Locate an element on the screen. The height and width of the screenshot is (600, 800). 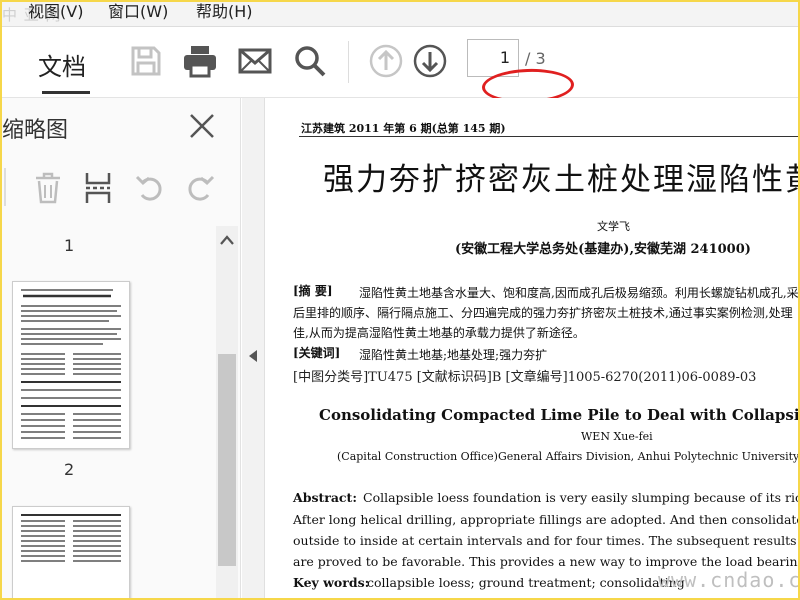
sidebar-toolbar is located at coordinates (121, 186).